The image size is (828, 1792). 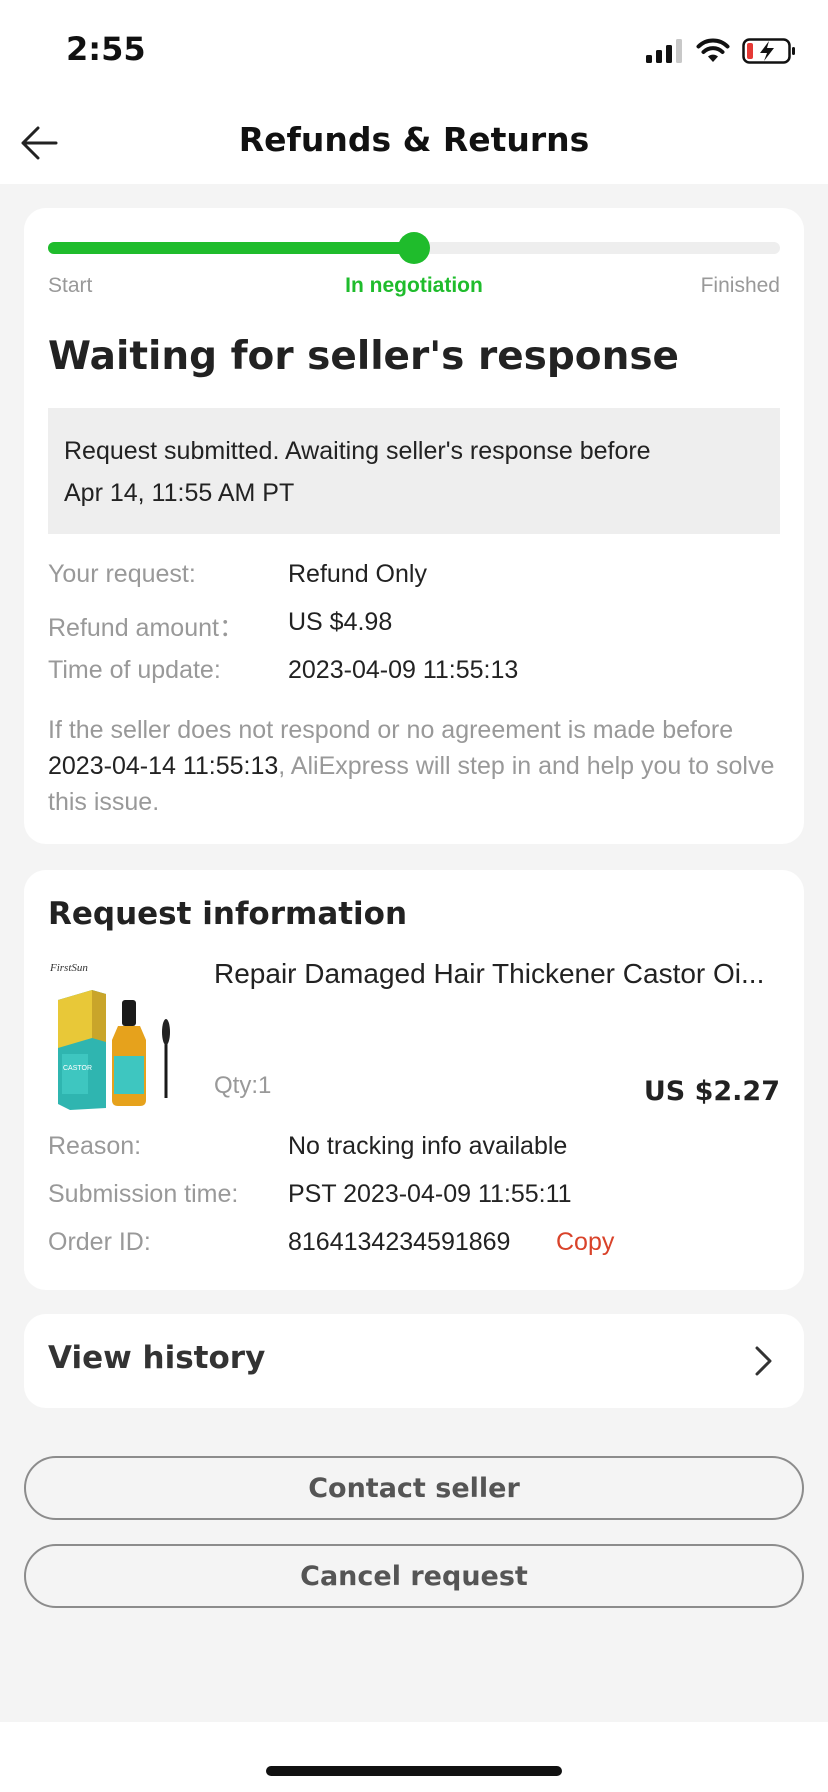 What do you see at coordinates (106, 49) in the screenshot?
I see `status-time: 2:55` at bounding box center [106, 49].